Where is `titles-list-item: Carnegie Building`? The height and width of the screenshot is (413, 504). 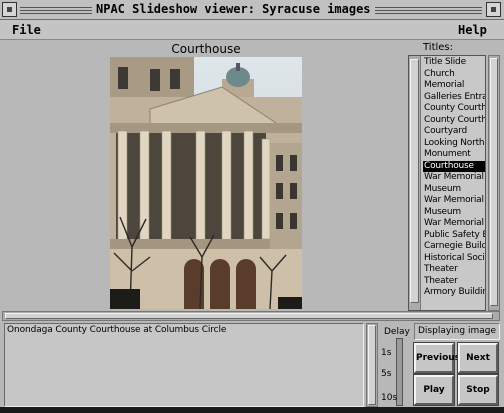
titles-list-item: Carnegie Building is located at coordinates (454, 247).